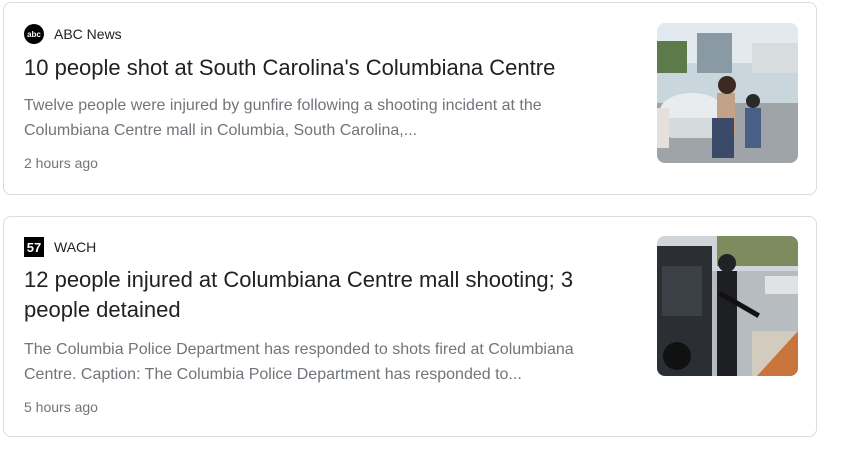 The image size is (844, 449). What do you see at coordinates (61, 163) in the screenshot?
I see `timestamp: 2 hours ago` at bounding box center [61, 163].